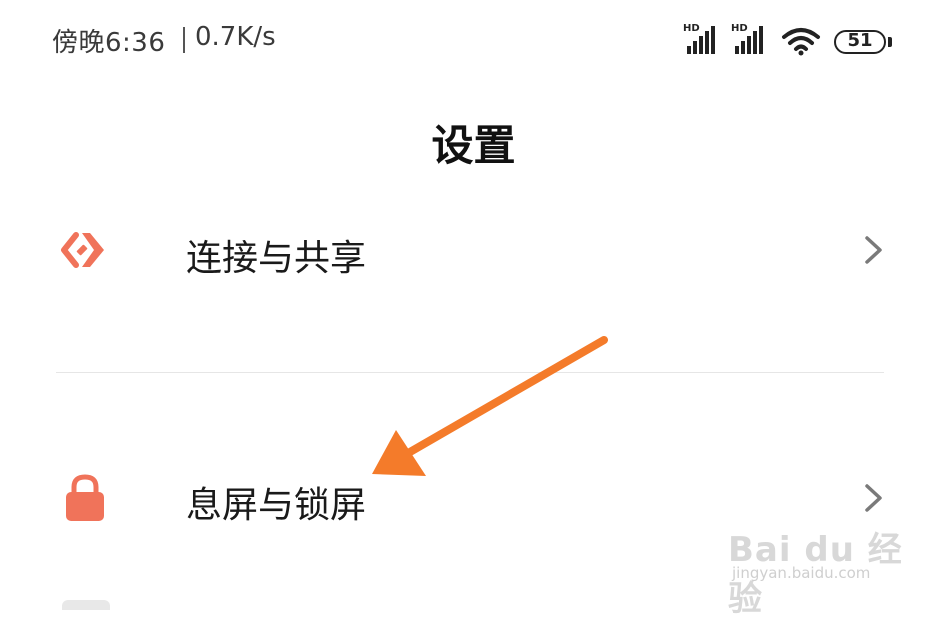  I want to click on share-connection-icon, so click(82, 250).